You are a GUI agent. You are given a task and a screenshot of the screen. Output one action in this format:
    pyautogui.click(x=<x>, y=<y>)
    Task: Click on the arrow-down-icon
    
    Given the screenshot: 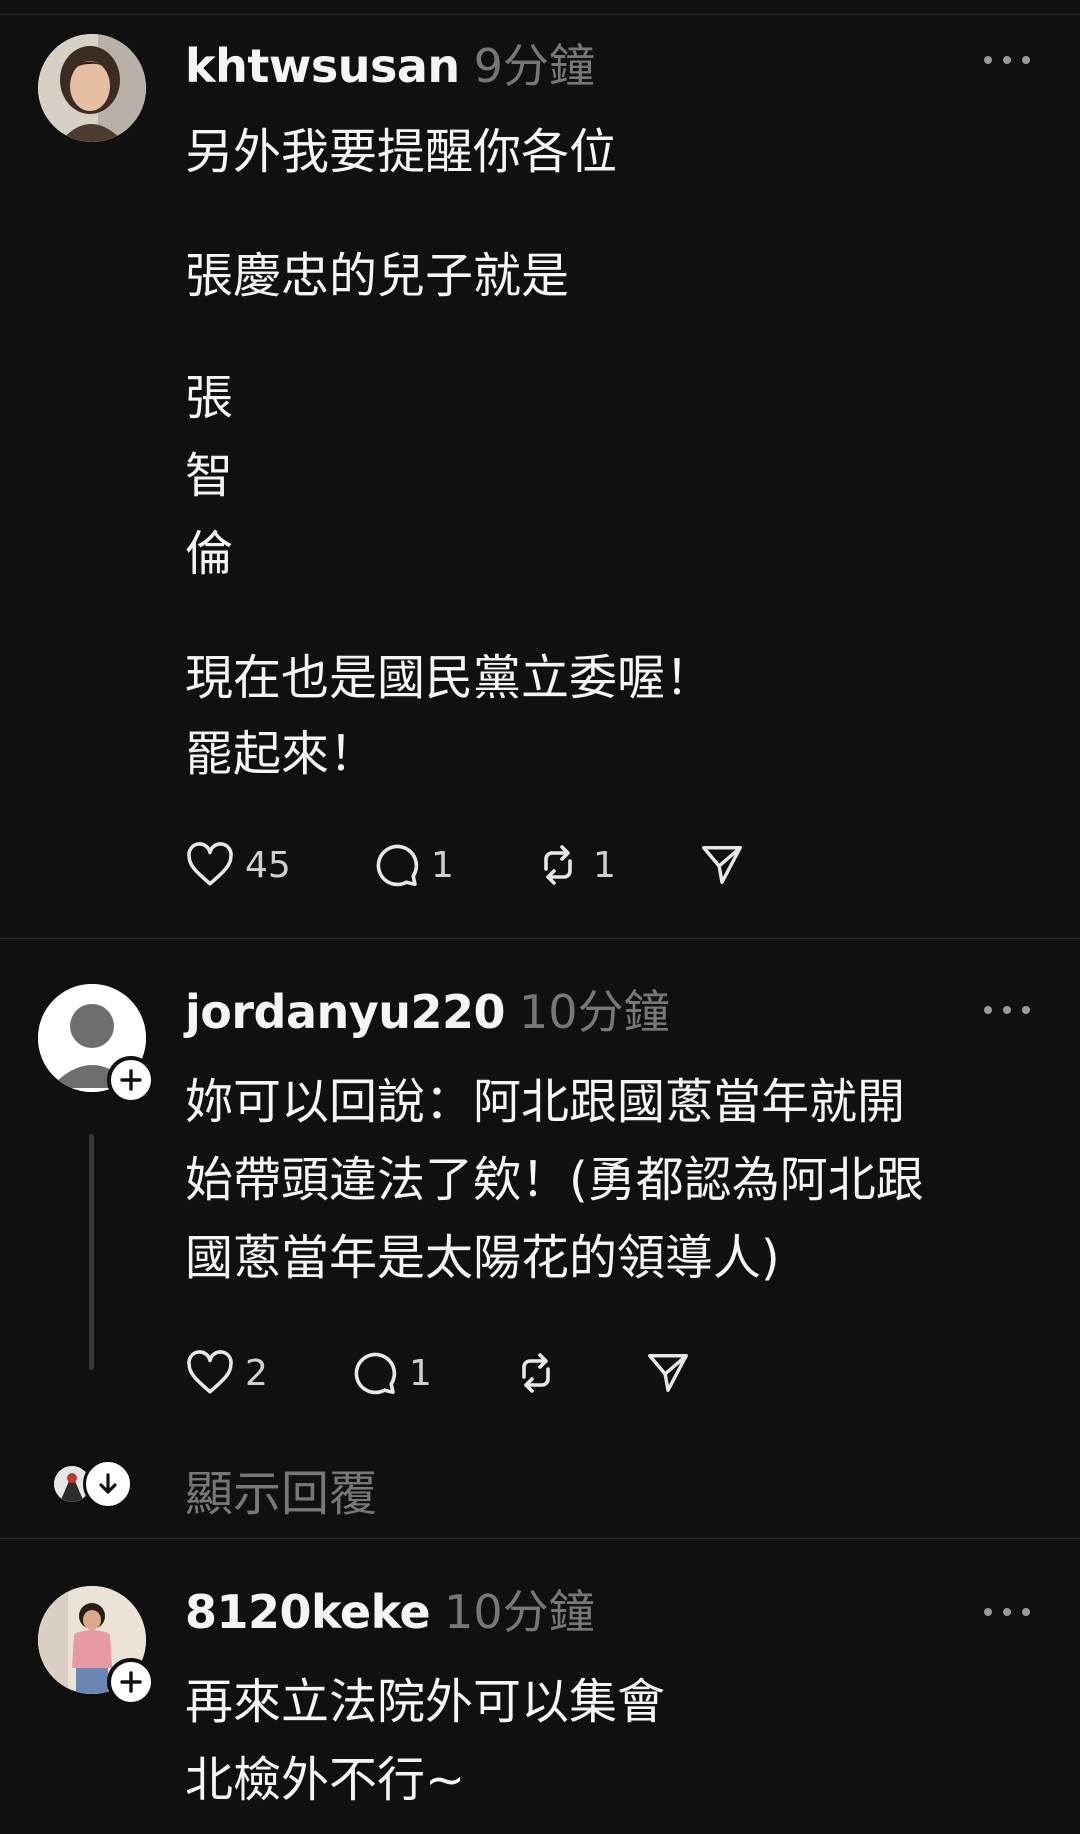 What is the action you would take?
    pyautogui.click(x=108, y=1483)
    